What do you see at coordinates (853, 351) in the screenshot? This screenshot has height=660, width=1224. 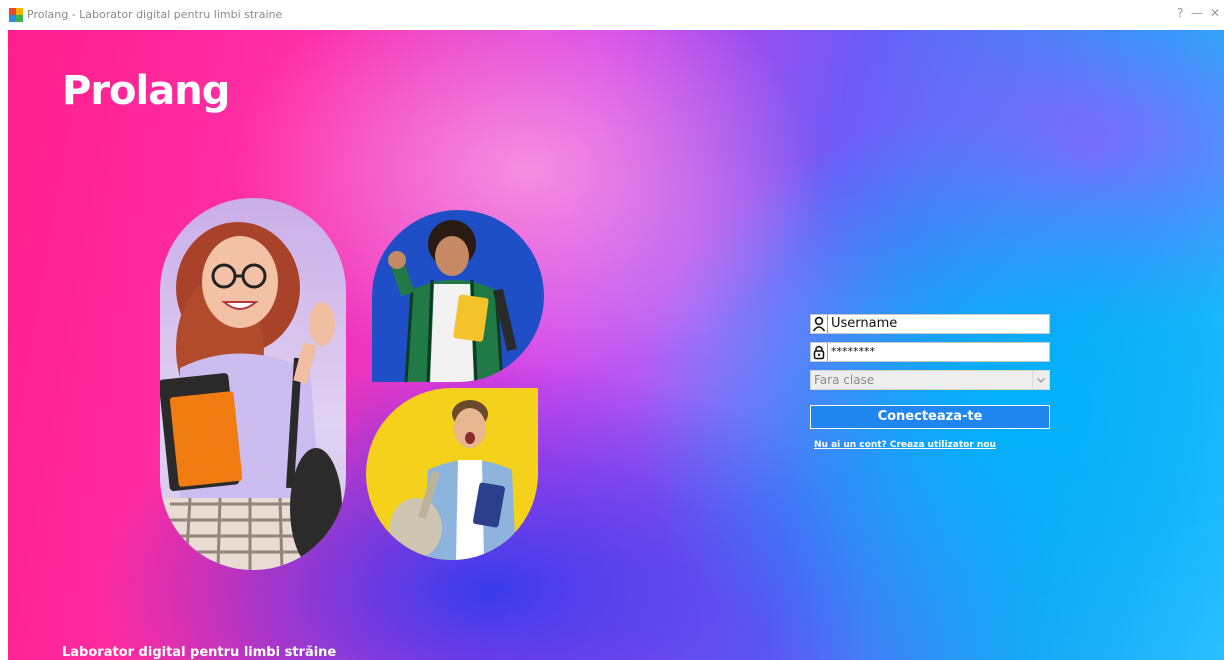 I see `password-value: ********` at bounding box center [853, 351].